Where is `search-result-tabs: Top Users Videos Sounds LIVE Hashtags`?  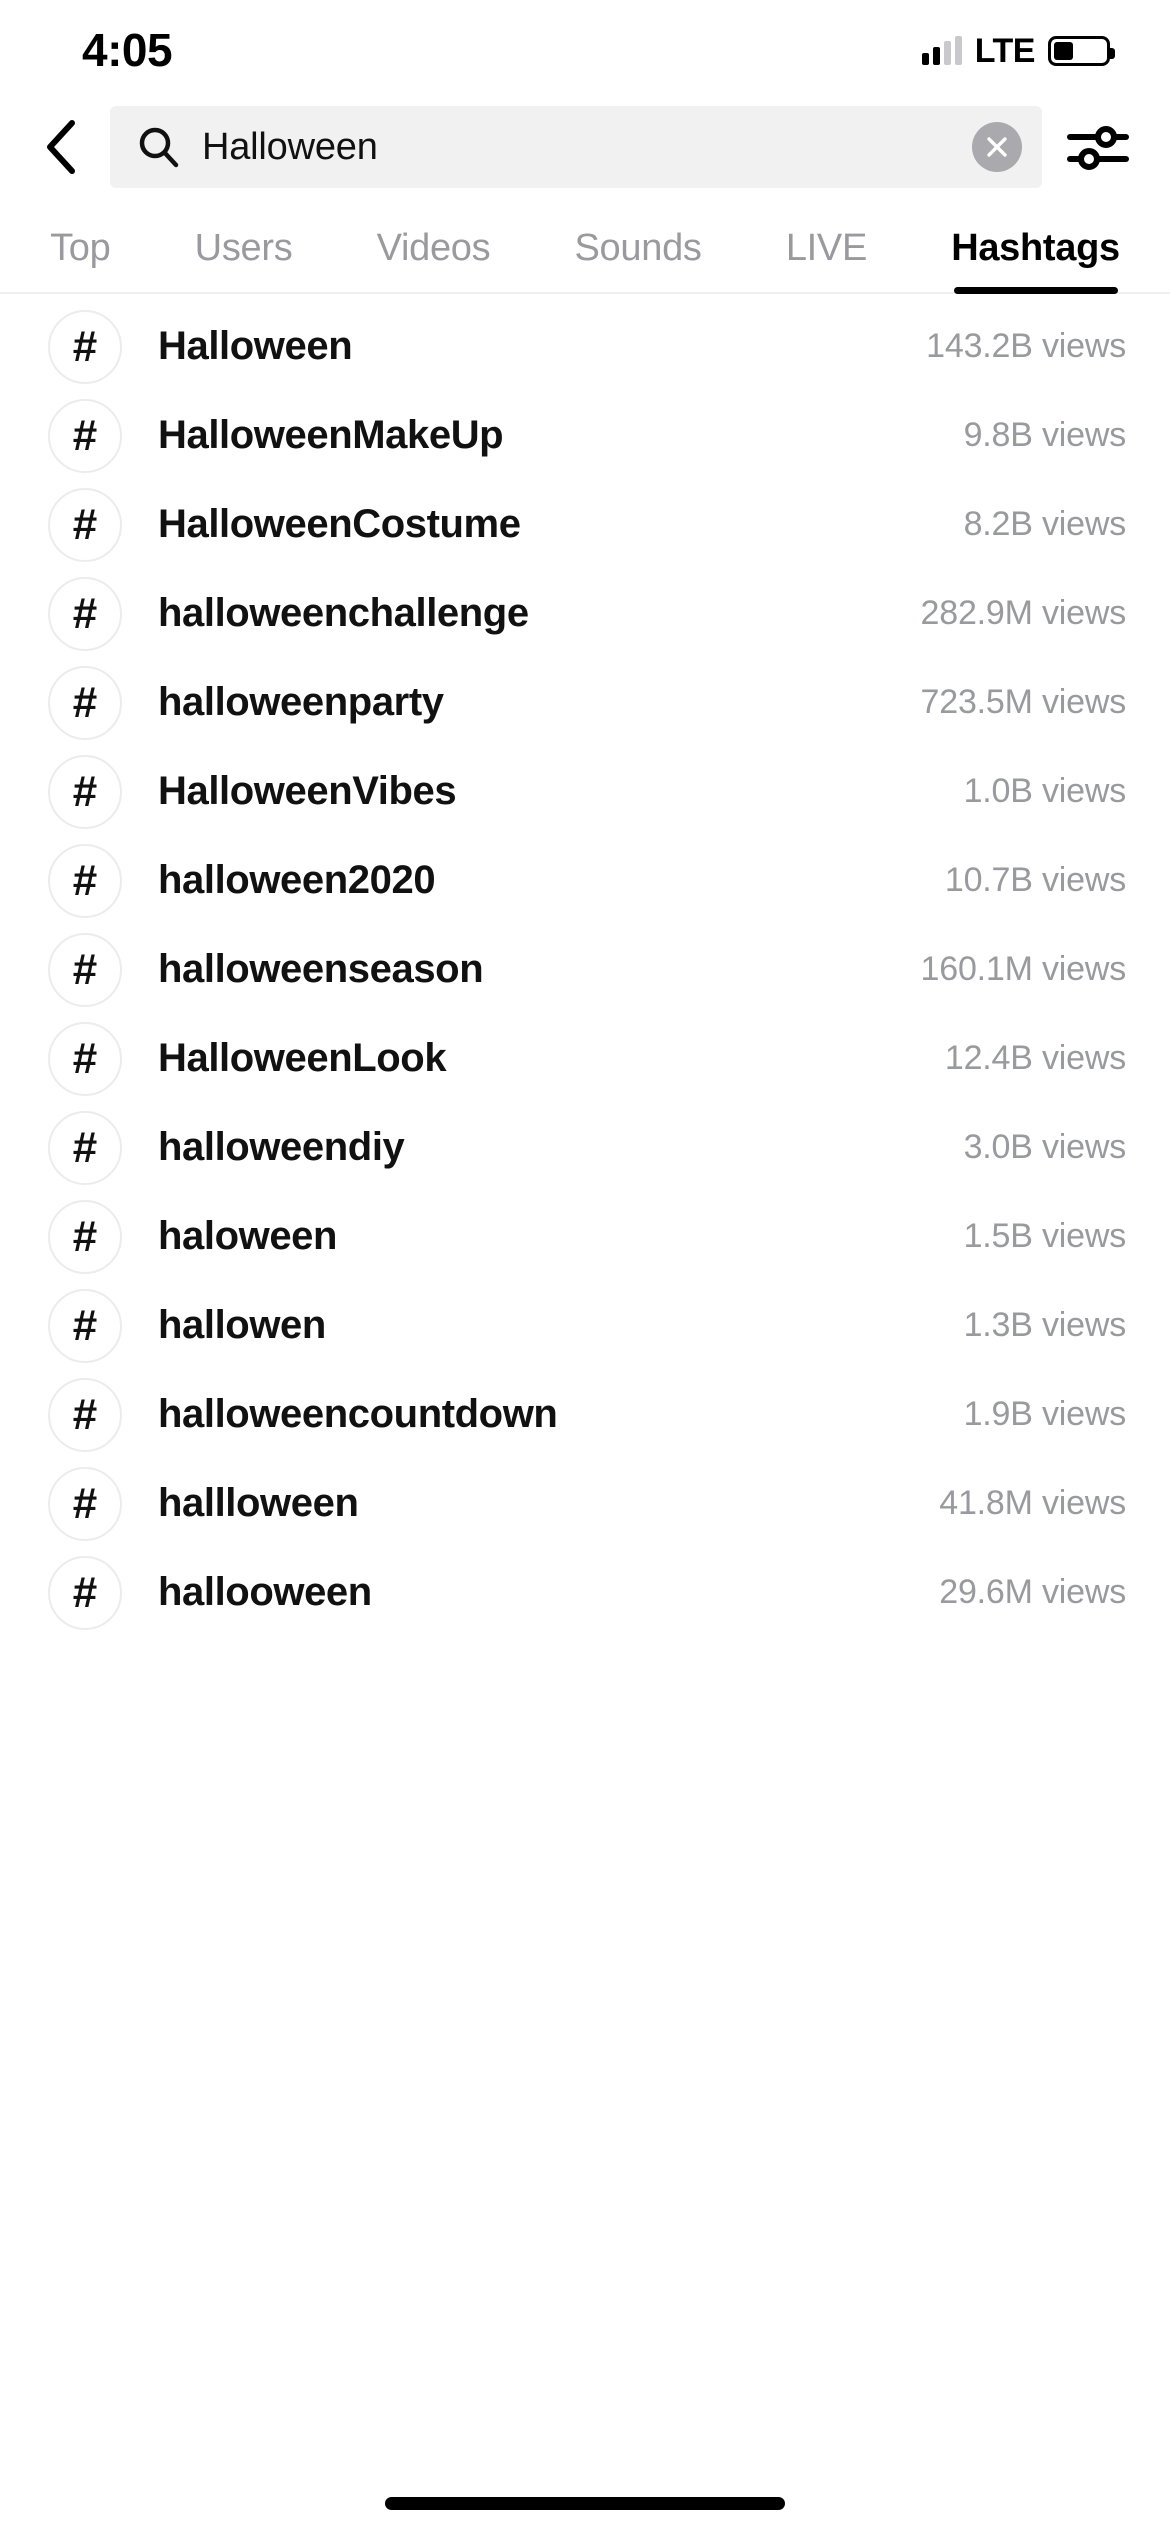
search-result-tabs: Top Users Videos Sounds LIVE Hashtags is located at coordinates (585, 248).